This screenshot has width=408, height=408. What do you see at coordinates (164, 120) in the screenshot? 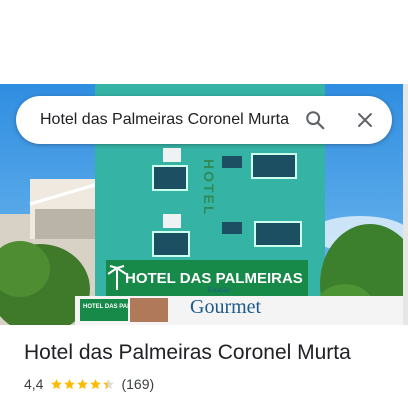
I see `search-input: Hotel das Palmeiras Coronel Murta` at bounding box center [164, 120].